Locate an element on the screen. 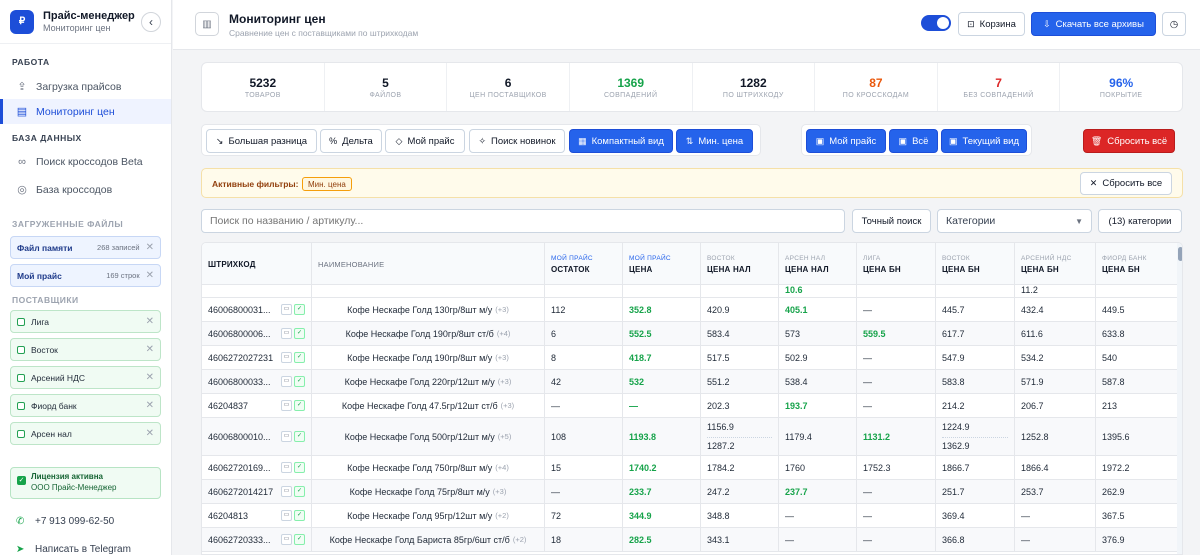 The image size is (1200, 555). cart-button: ⊡ Корзина is located at coordinates (991, 24).